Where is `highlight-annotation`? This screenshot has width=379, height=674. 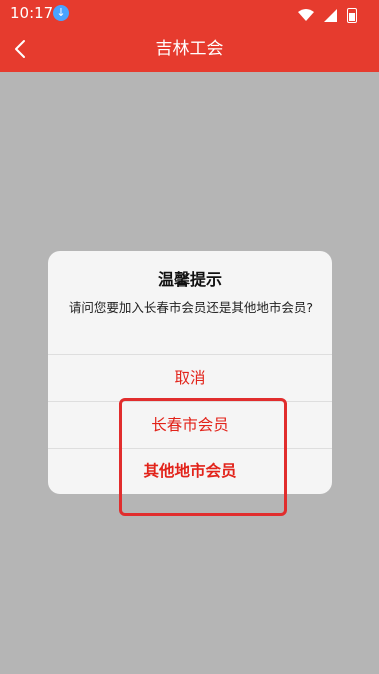 highlight-annotation is located at coordinates (203, 457).